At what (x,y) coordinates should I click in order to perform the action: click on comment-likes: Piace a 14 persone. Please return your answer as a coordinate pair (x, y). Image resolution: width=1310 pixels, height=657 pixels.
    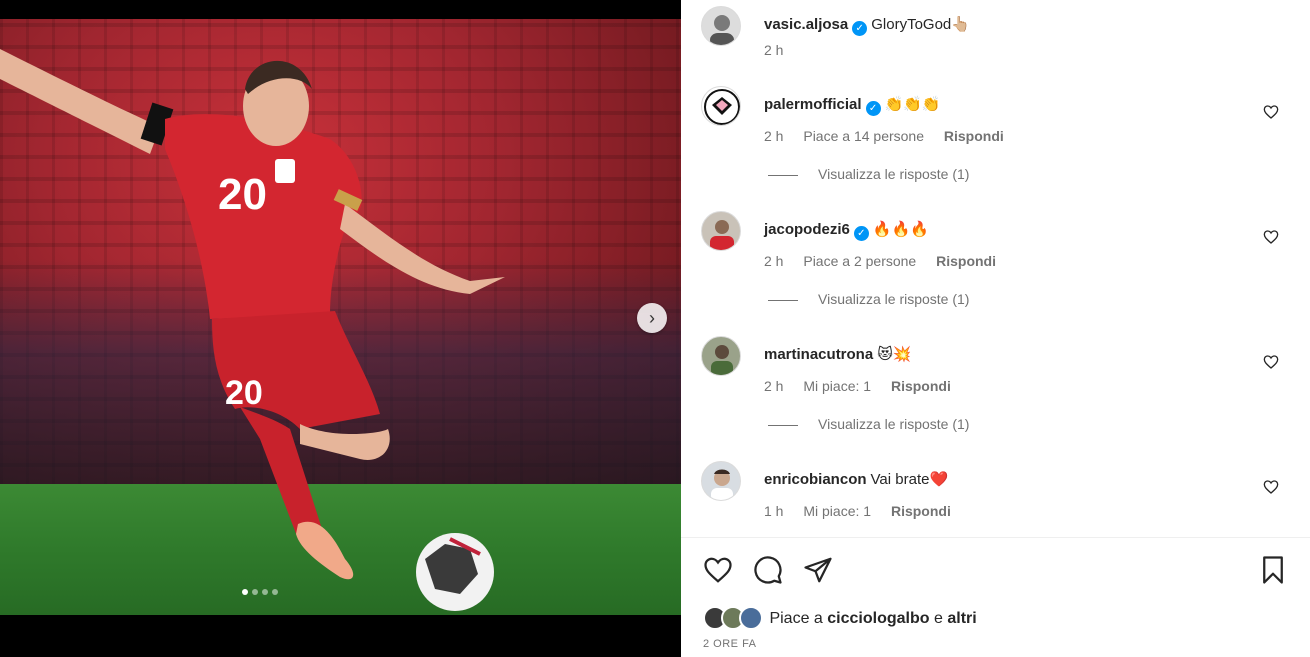
    Looking at the image, I should click on (863, 136).